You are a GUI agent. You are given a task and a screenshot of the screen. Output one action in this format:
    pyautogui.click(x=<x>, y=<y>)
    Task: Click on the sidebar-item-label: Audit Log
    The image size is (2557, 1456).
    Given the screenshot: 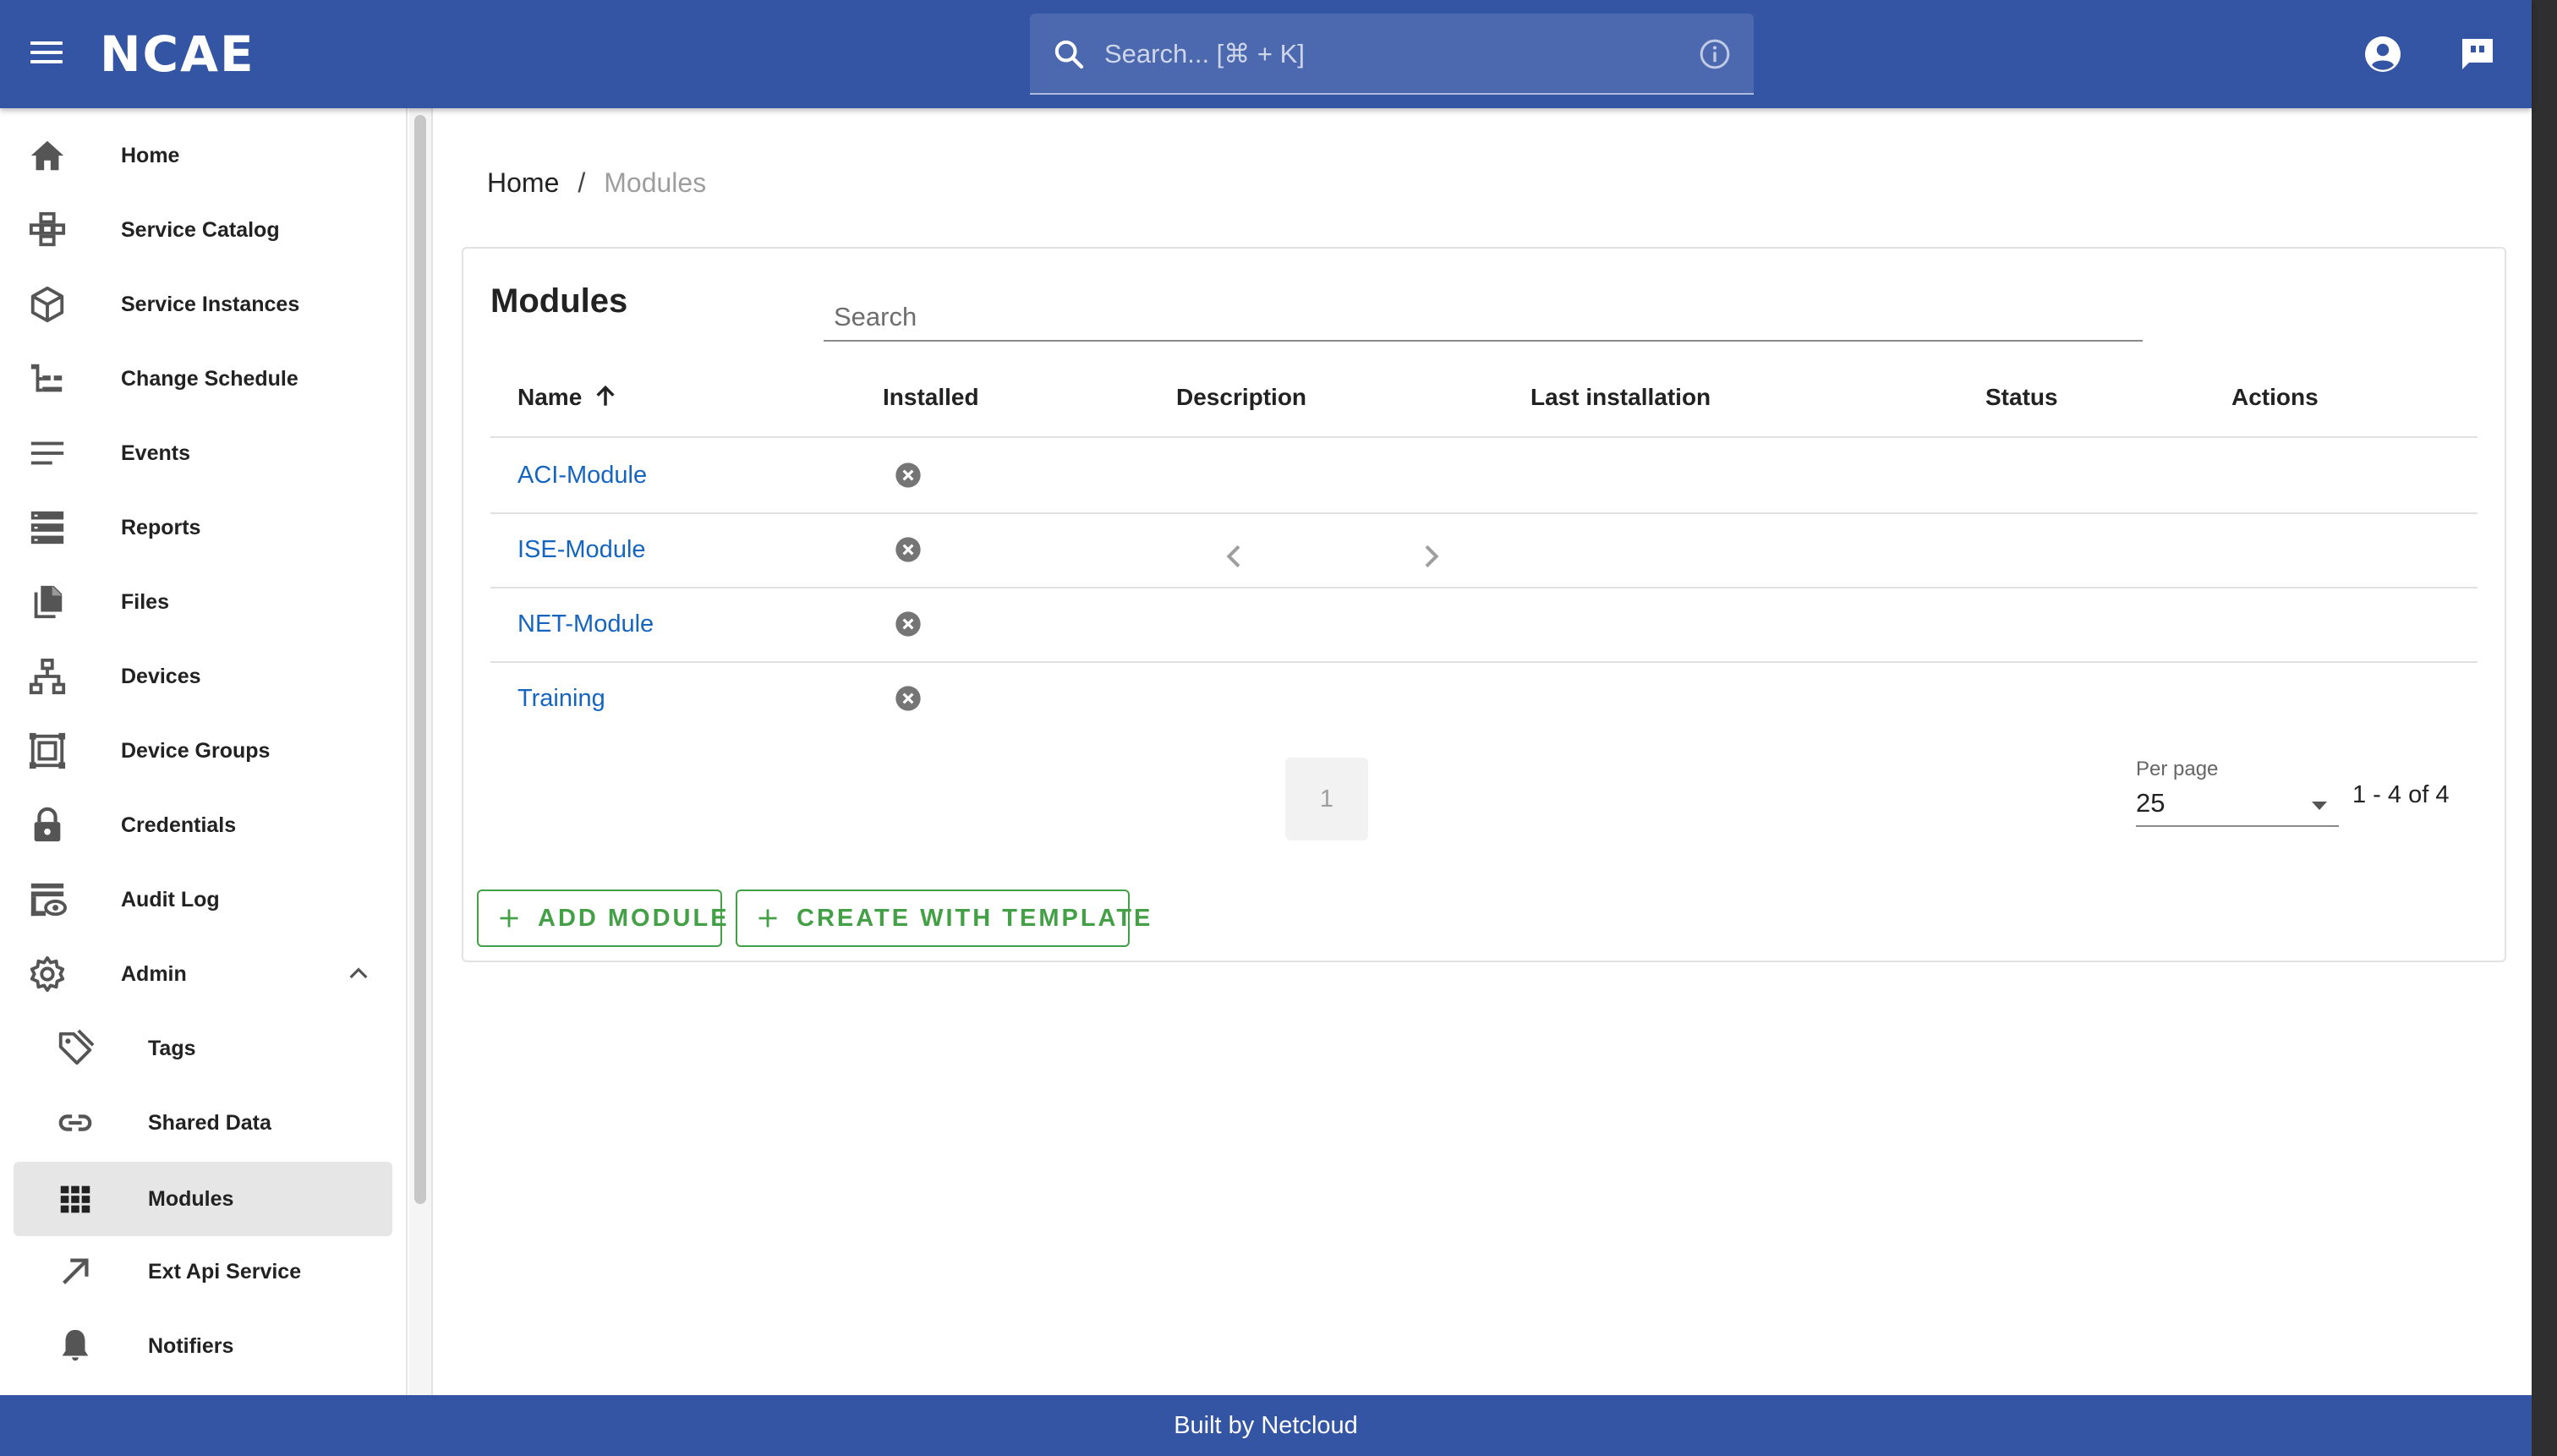 What is the action you would take?
    pyautogui.click(x=170, y=899)
    